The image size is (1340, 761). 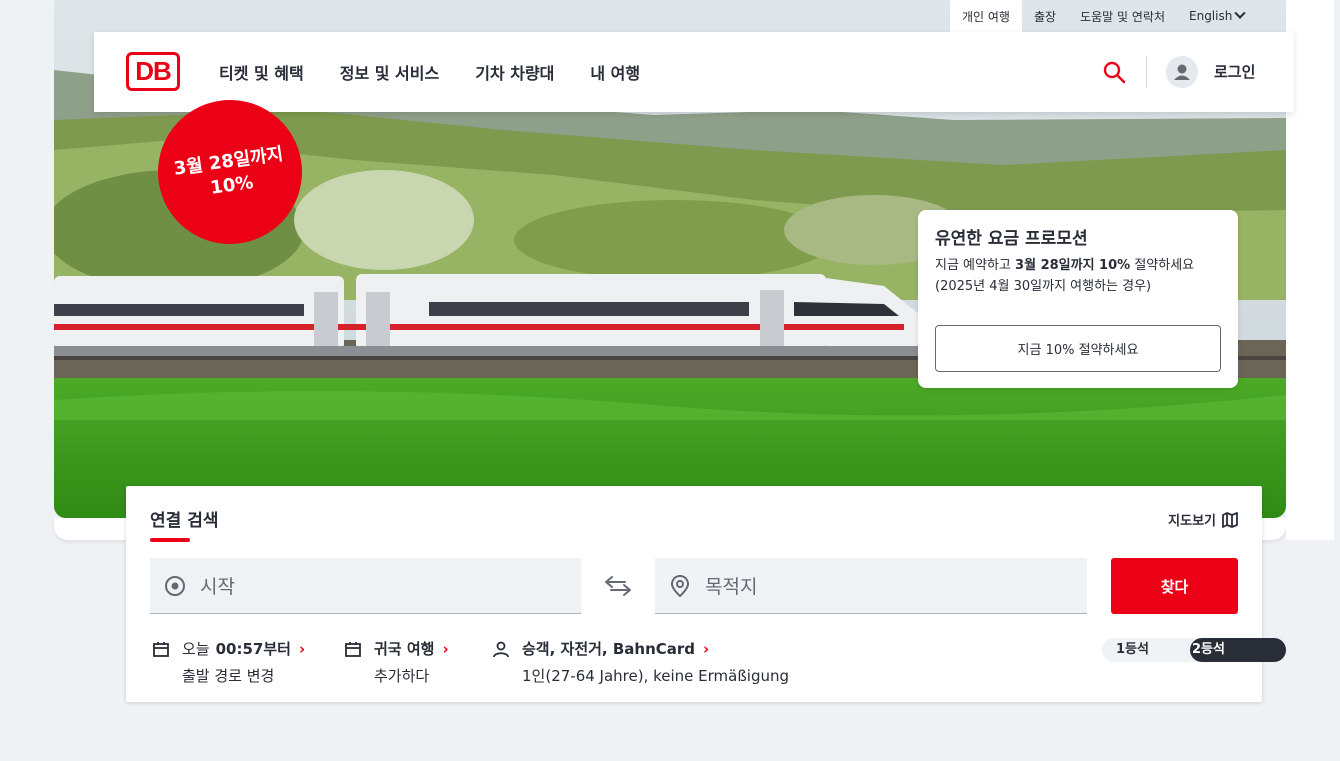 What do you see at coordinates (1230, 519) in the screenshot?
I see `map-icon` at bounding box center [1230, 519].